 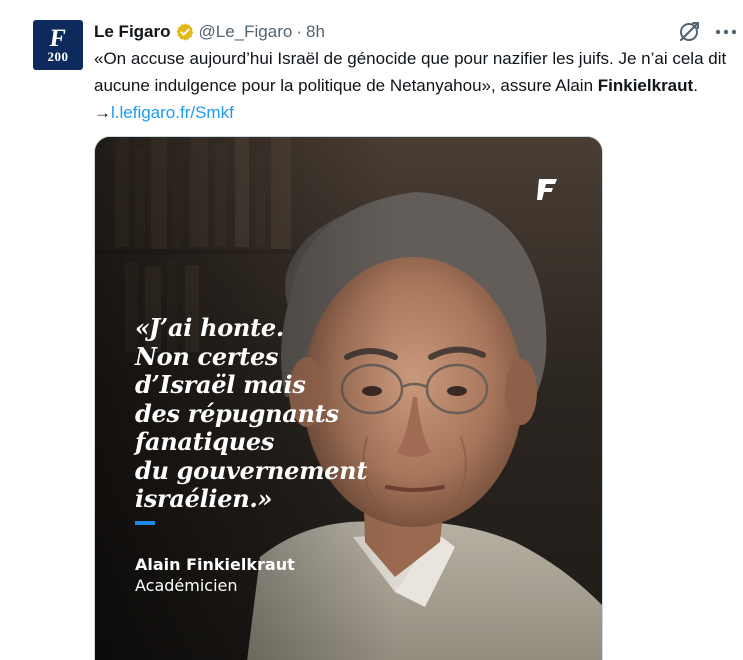 I want to click on more-icon, so click(x=726, y=32).